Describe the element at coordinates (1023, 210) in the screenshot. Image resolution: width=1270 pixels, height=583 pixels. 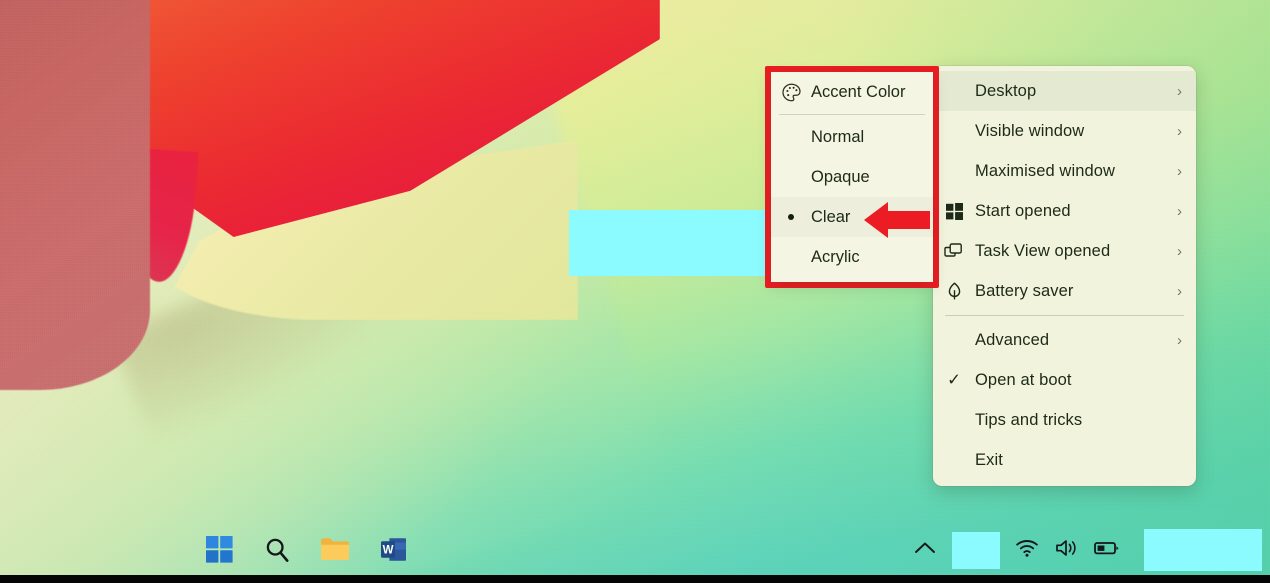
I see `menu-item-start-opened-label: Start opened` at that location.